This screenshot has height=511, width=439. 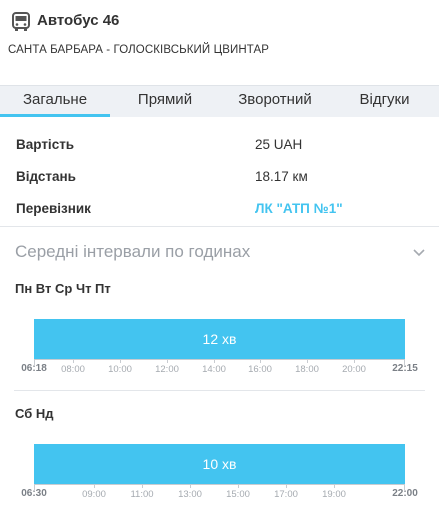 What do you see at coordinates (354, 369) in the screenshot?
I see `weekdays-tick: 20:00` at bounding box center [354, 369].